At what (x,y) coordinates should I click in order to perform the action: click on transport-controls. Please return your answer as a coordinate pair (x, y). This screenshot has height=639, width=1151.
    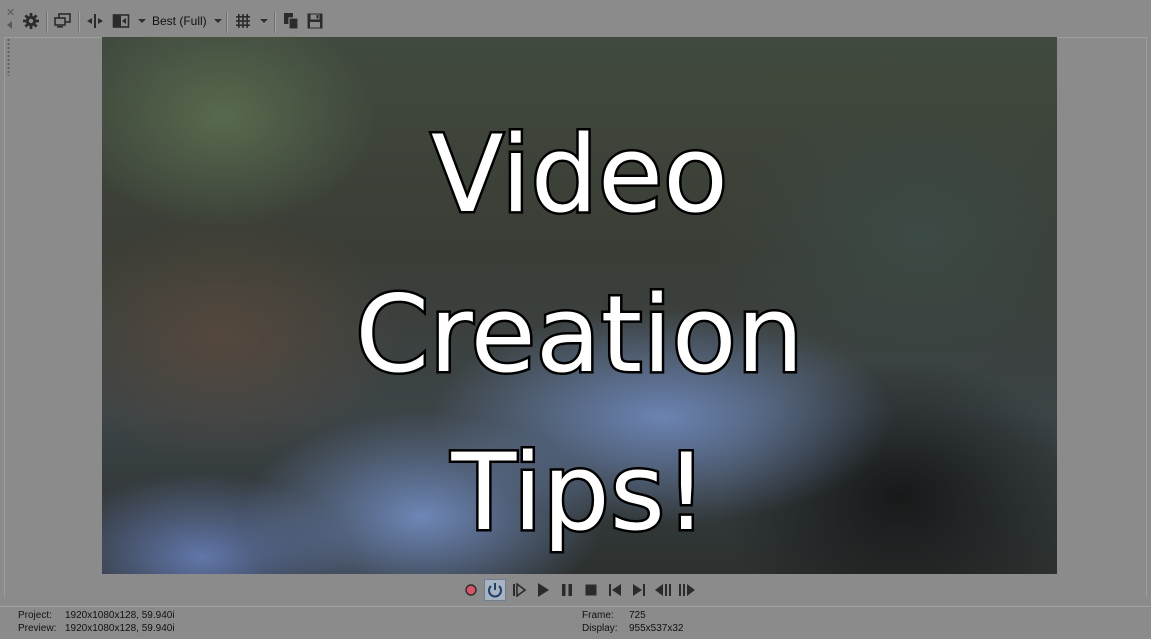
    Looking at the image, I should click on (575, 590).